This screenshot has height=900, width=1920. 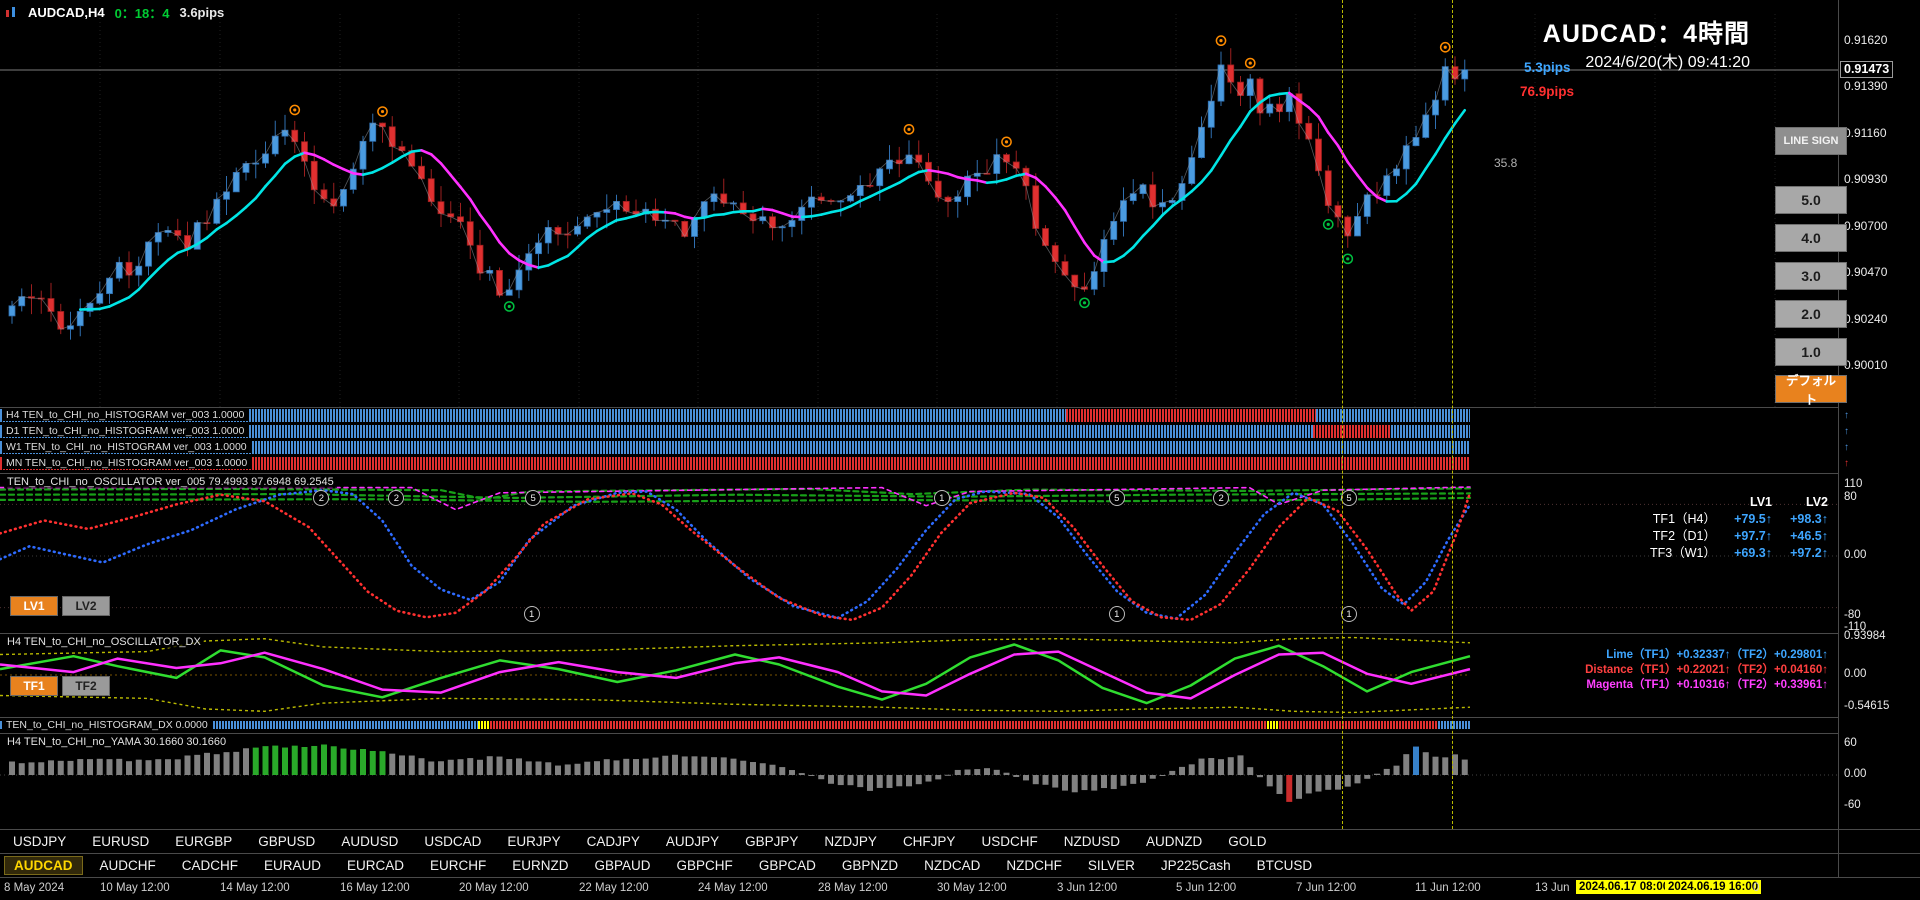 What do you see at coordinates (1867, 69) in the screenshot?
I see `current-price-box: 0.91473` at bounding box center [1867, 69].